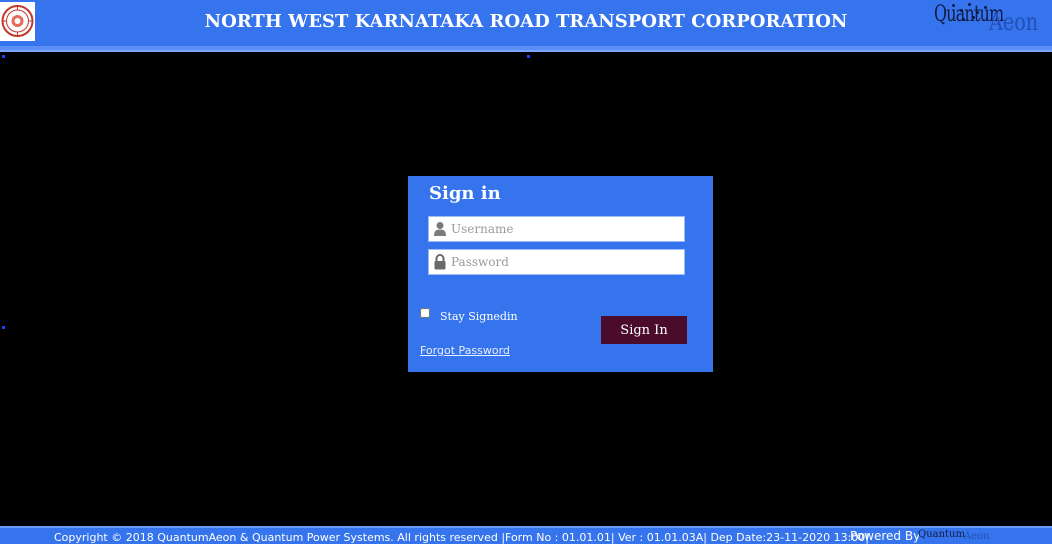  I want to click on signin-panel: Sign in Stay Signedin Sign In Forgot, so click(560, 274).